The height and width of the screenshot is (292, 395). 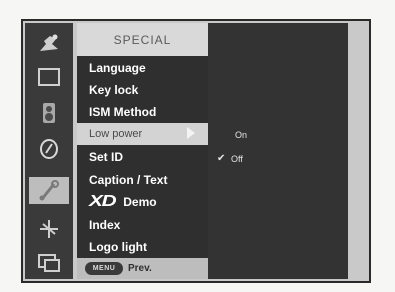 I want to click on menu-item-label: Key lock, so click(x=114, y=90).